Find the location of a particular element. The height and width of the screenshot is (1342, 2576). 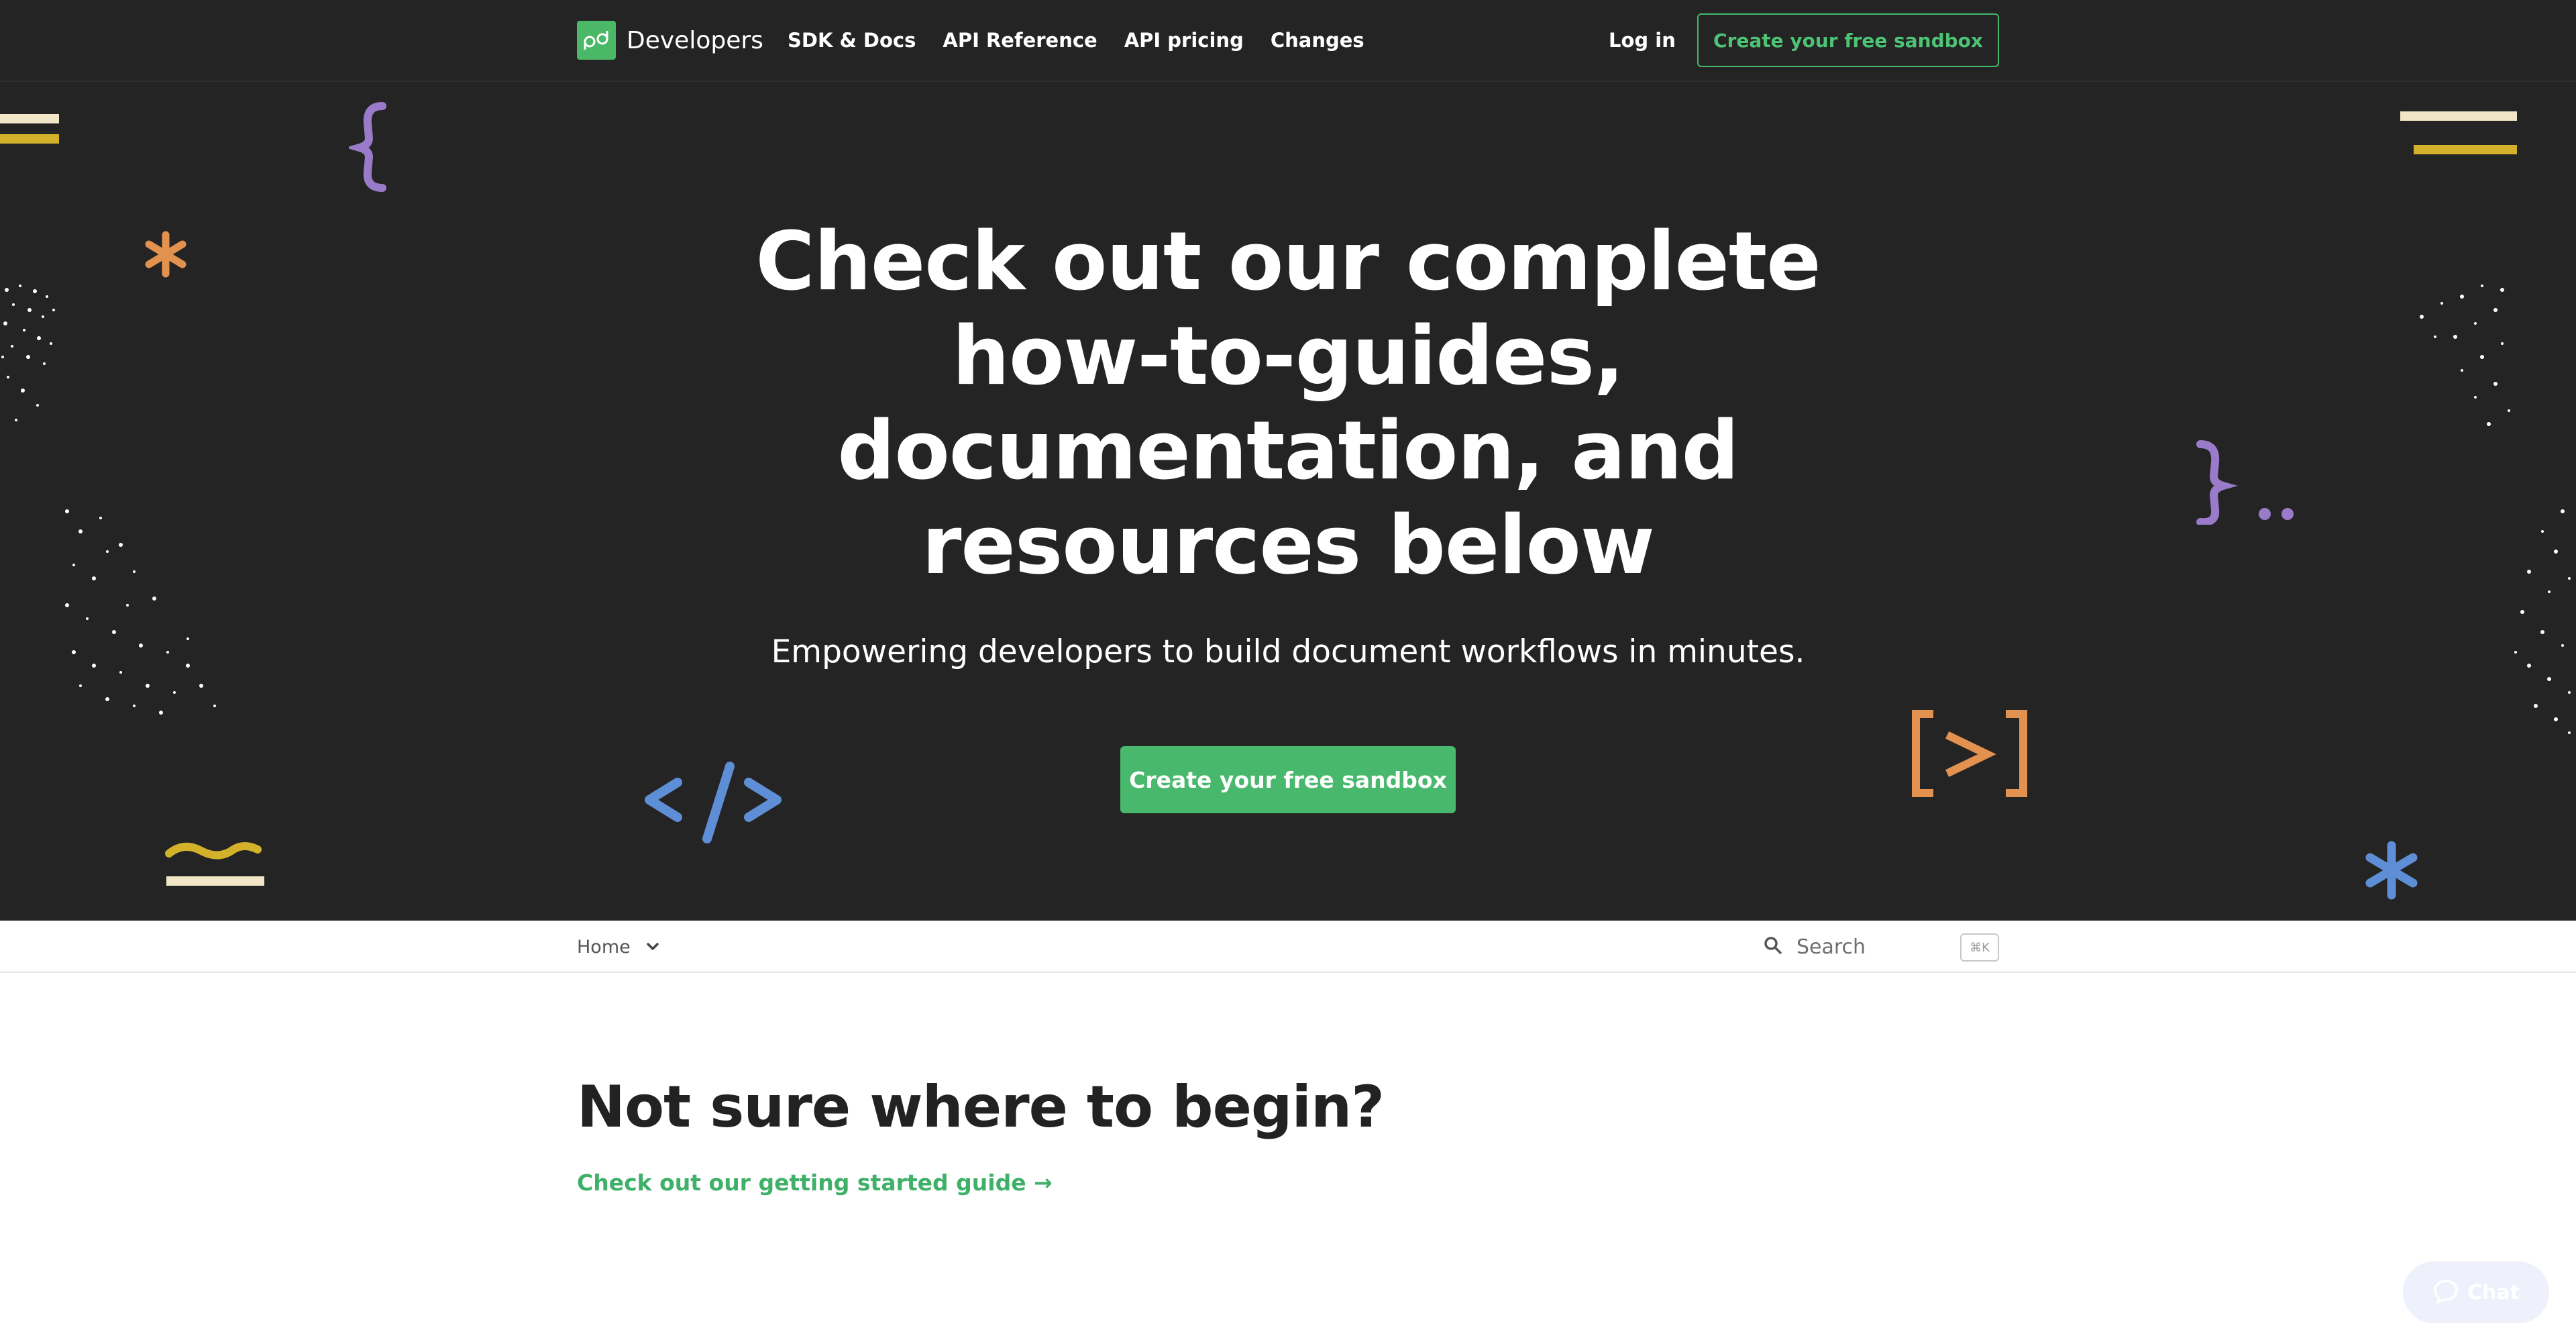

tilde-equals-decoration is located at coordinates (214, 864).